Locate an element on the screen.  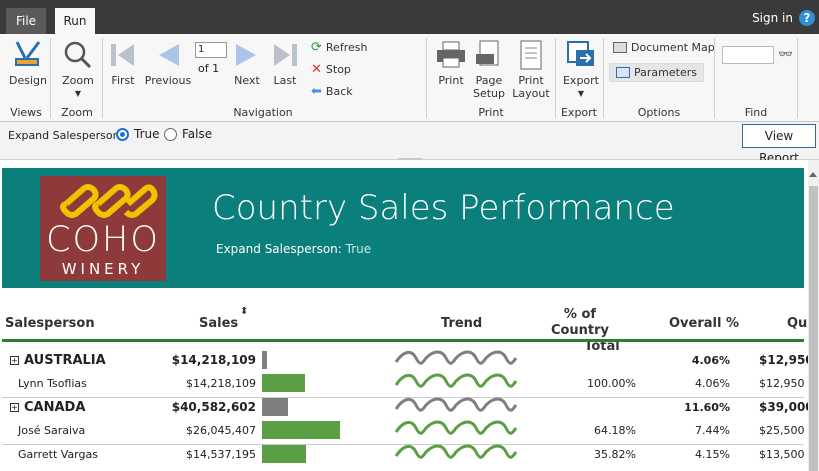
print-layout-button: Print Layout is located at coordinates (531, 69).